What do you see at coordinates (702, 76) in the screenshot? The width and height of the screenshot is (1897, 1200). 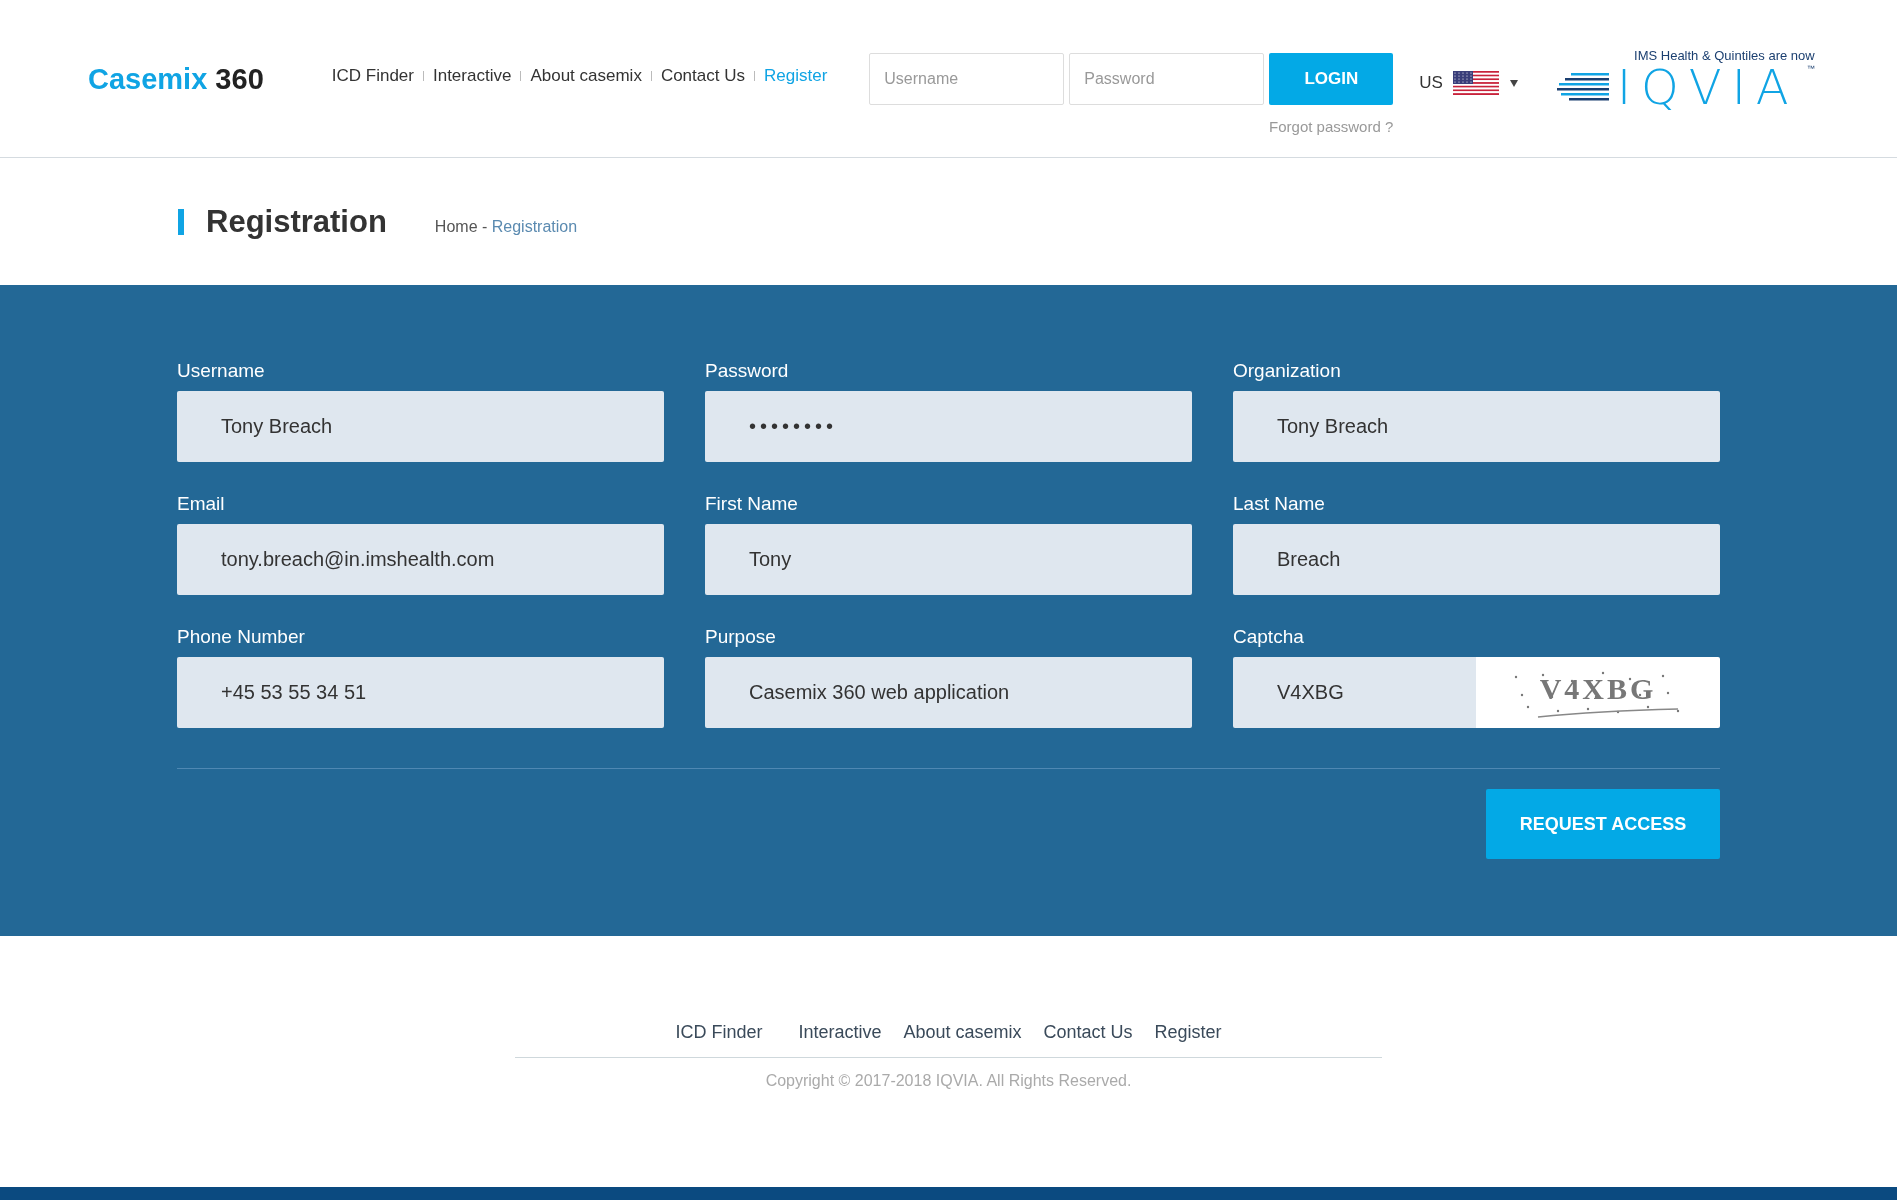 I see `nav-link: Contact Us` at bounding box center [702, 76].